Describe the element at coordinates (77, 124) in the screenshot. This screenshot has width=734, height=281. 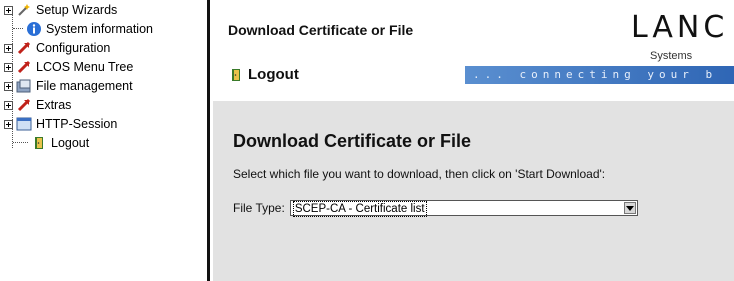
I see `nav-item-label: HTTP-Session` at that location.